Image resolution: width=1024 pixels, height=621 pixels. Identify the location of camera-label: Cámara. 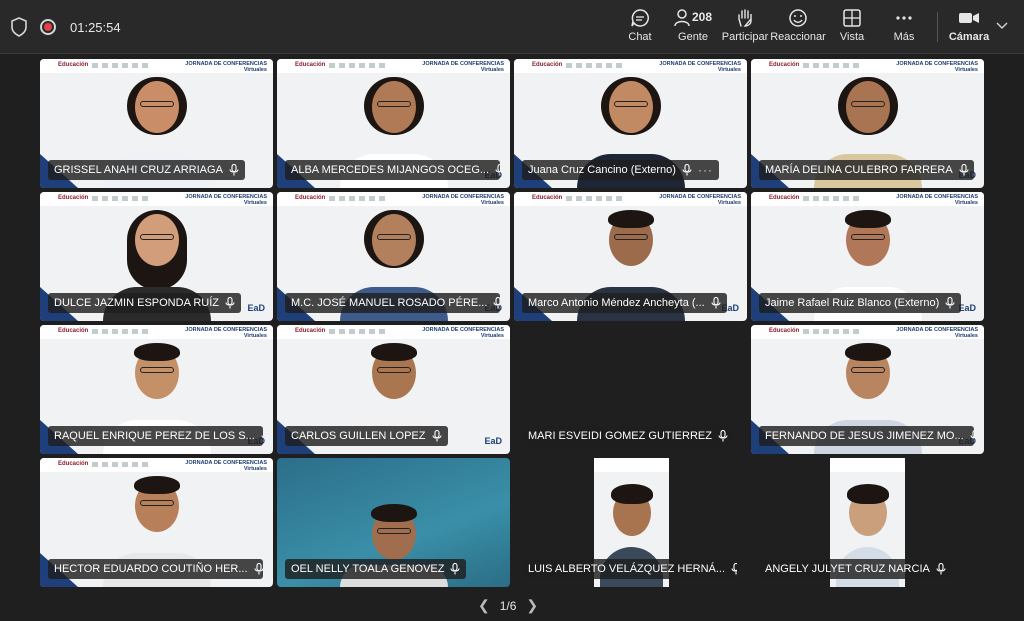
(969, 37).